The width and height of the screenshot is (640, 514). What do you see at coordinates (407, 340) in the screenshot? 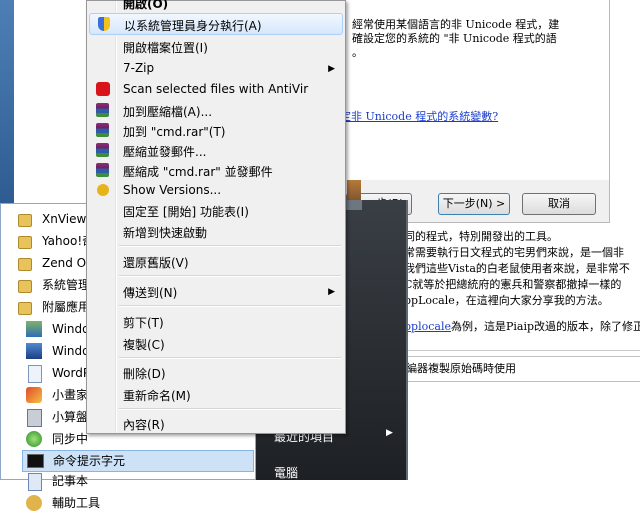
I see `start-menu-edge` at bounding box center [407, 340].